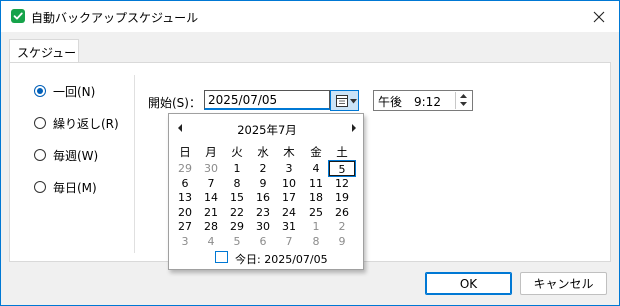  I want to click on calendar-day: 11, so click(316, 183).